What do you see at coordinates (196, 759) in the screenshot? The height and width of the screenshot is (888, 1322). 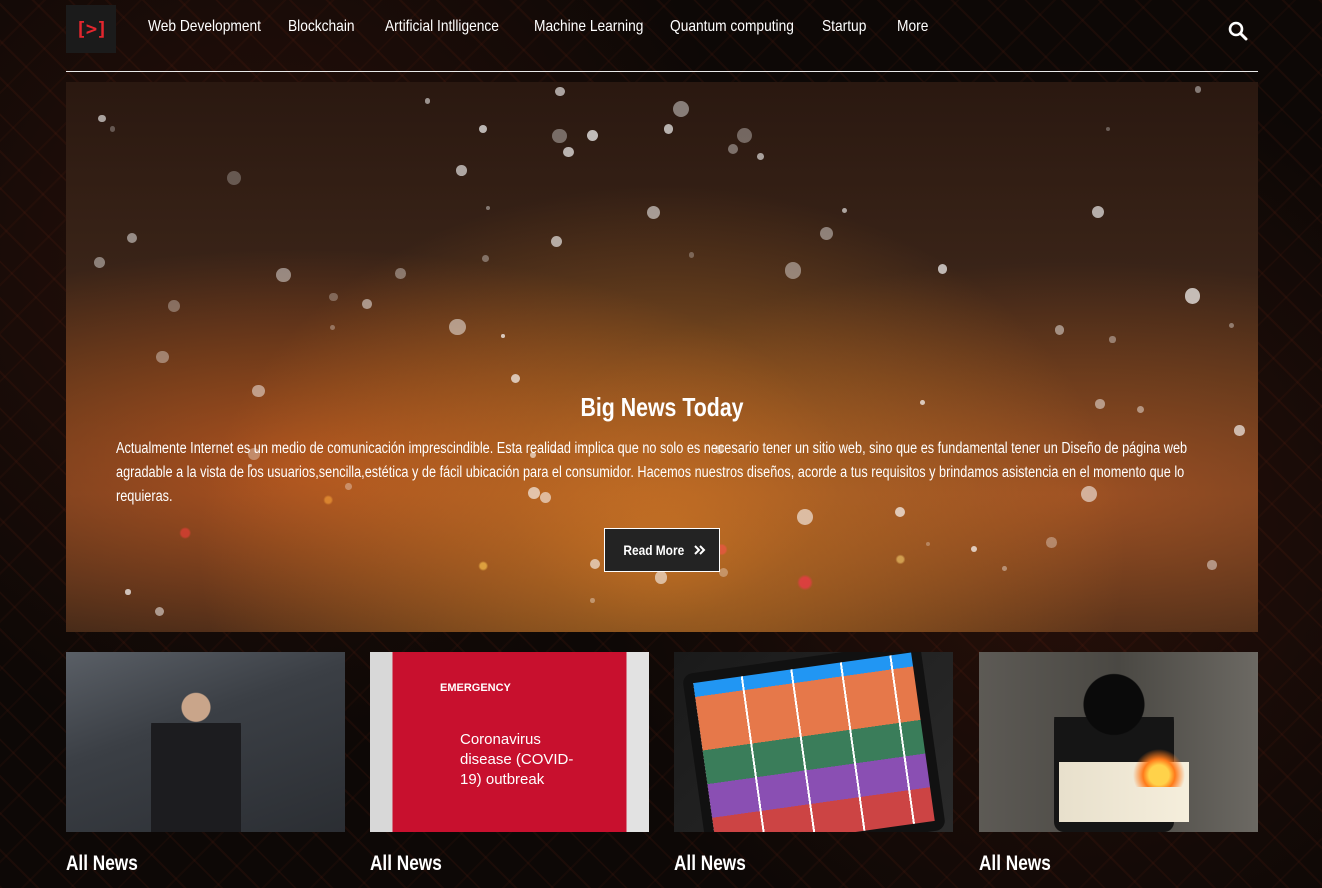 I see `presenter-figure` at bounding box center [196, 759].